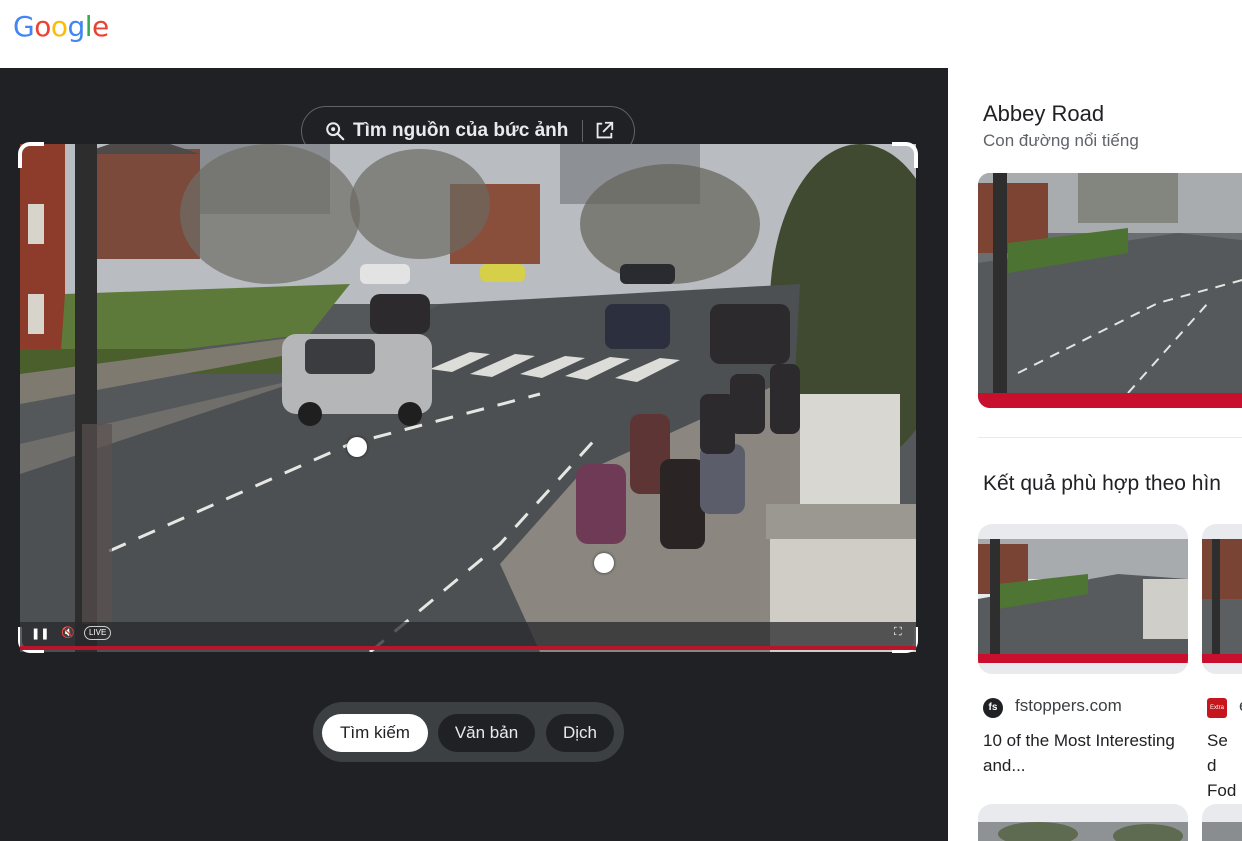 The image size is (1242, 841). I want to click on find-image-source-label: Tìm nguồn của bức ảnh, so click(461, 130).